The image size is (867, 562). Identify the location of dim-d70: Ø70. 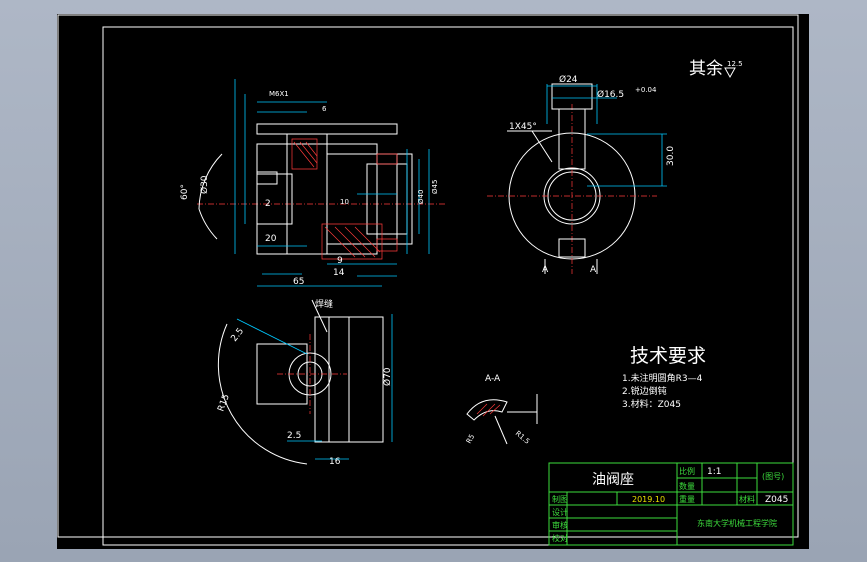
(387, 376).